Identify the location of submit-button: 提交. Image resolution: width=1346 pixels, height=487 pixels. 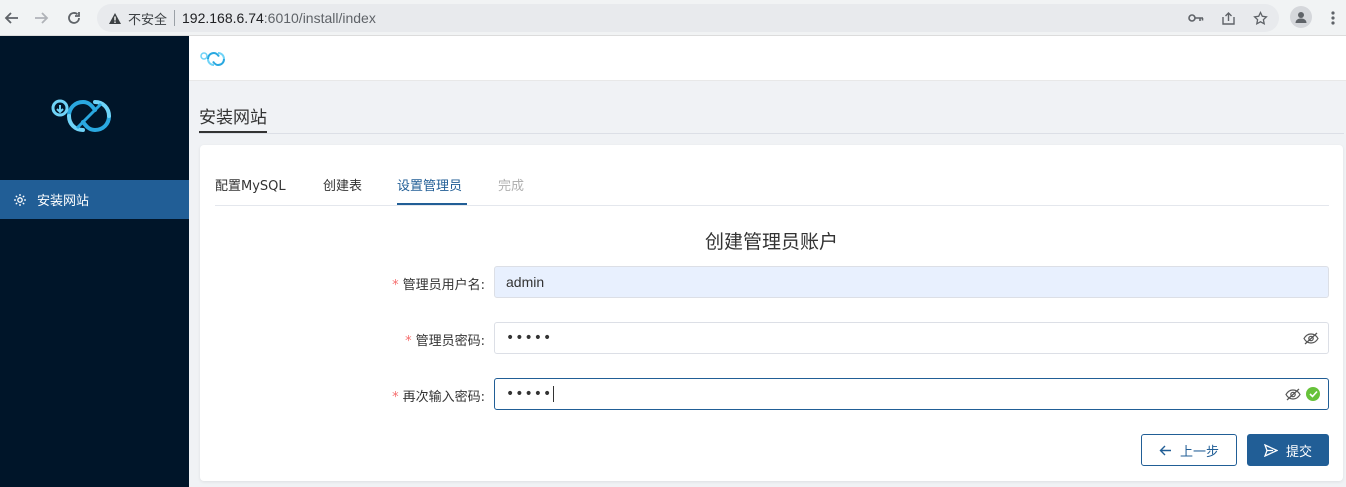
(1288, 450).